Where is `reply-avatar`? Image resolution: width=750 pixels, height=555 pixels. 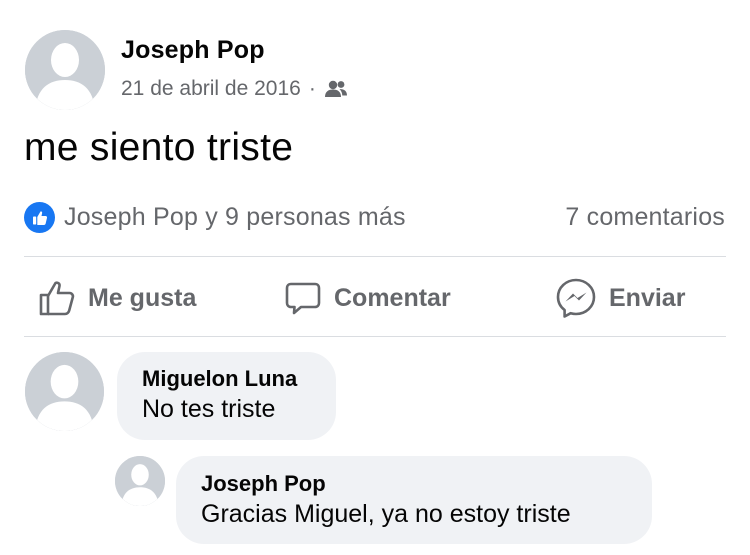 reply-avatar is located at coordinates (140, 481).